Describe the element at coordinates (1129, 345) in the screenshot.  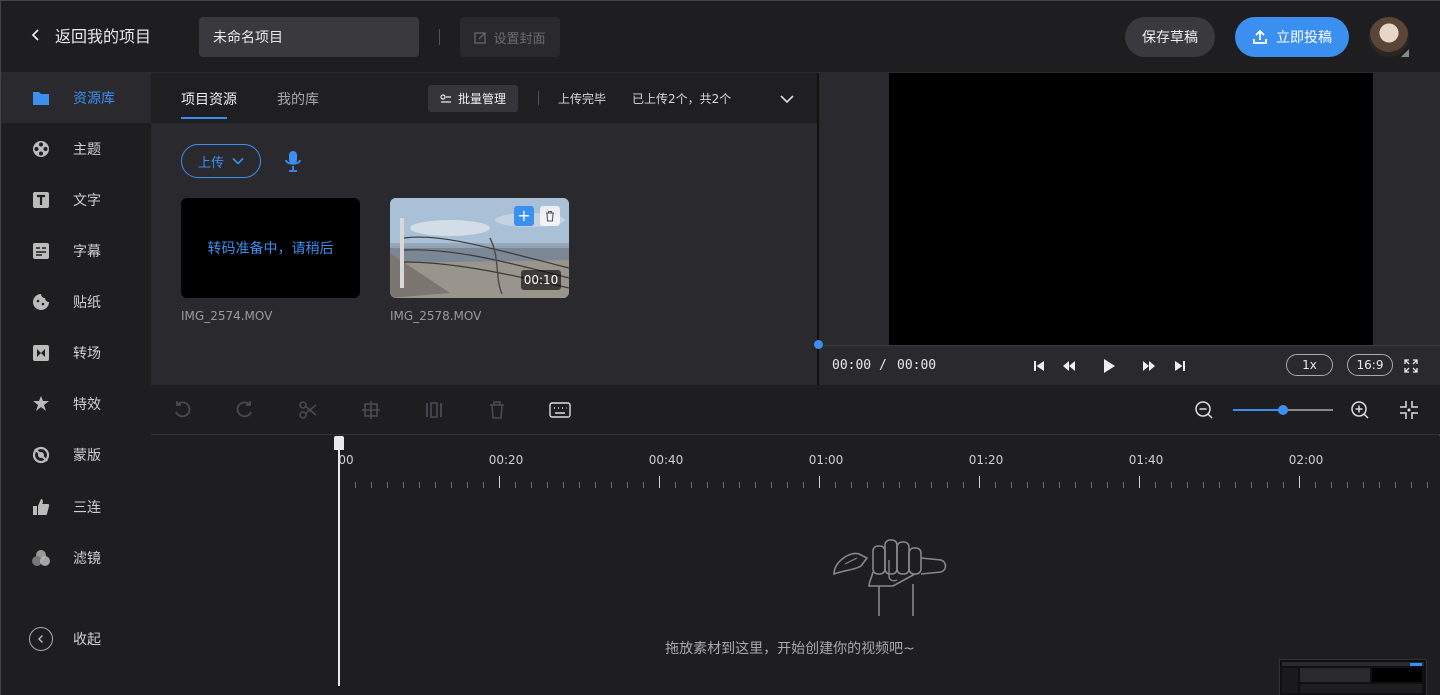
I see `preview-progress-bar` at that location.